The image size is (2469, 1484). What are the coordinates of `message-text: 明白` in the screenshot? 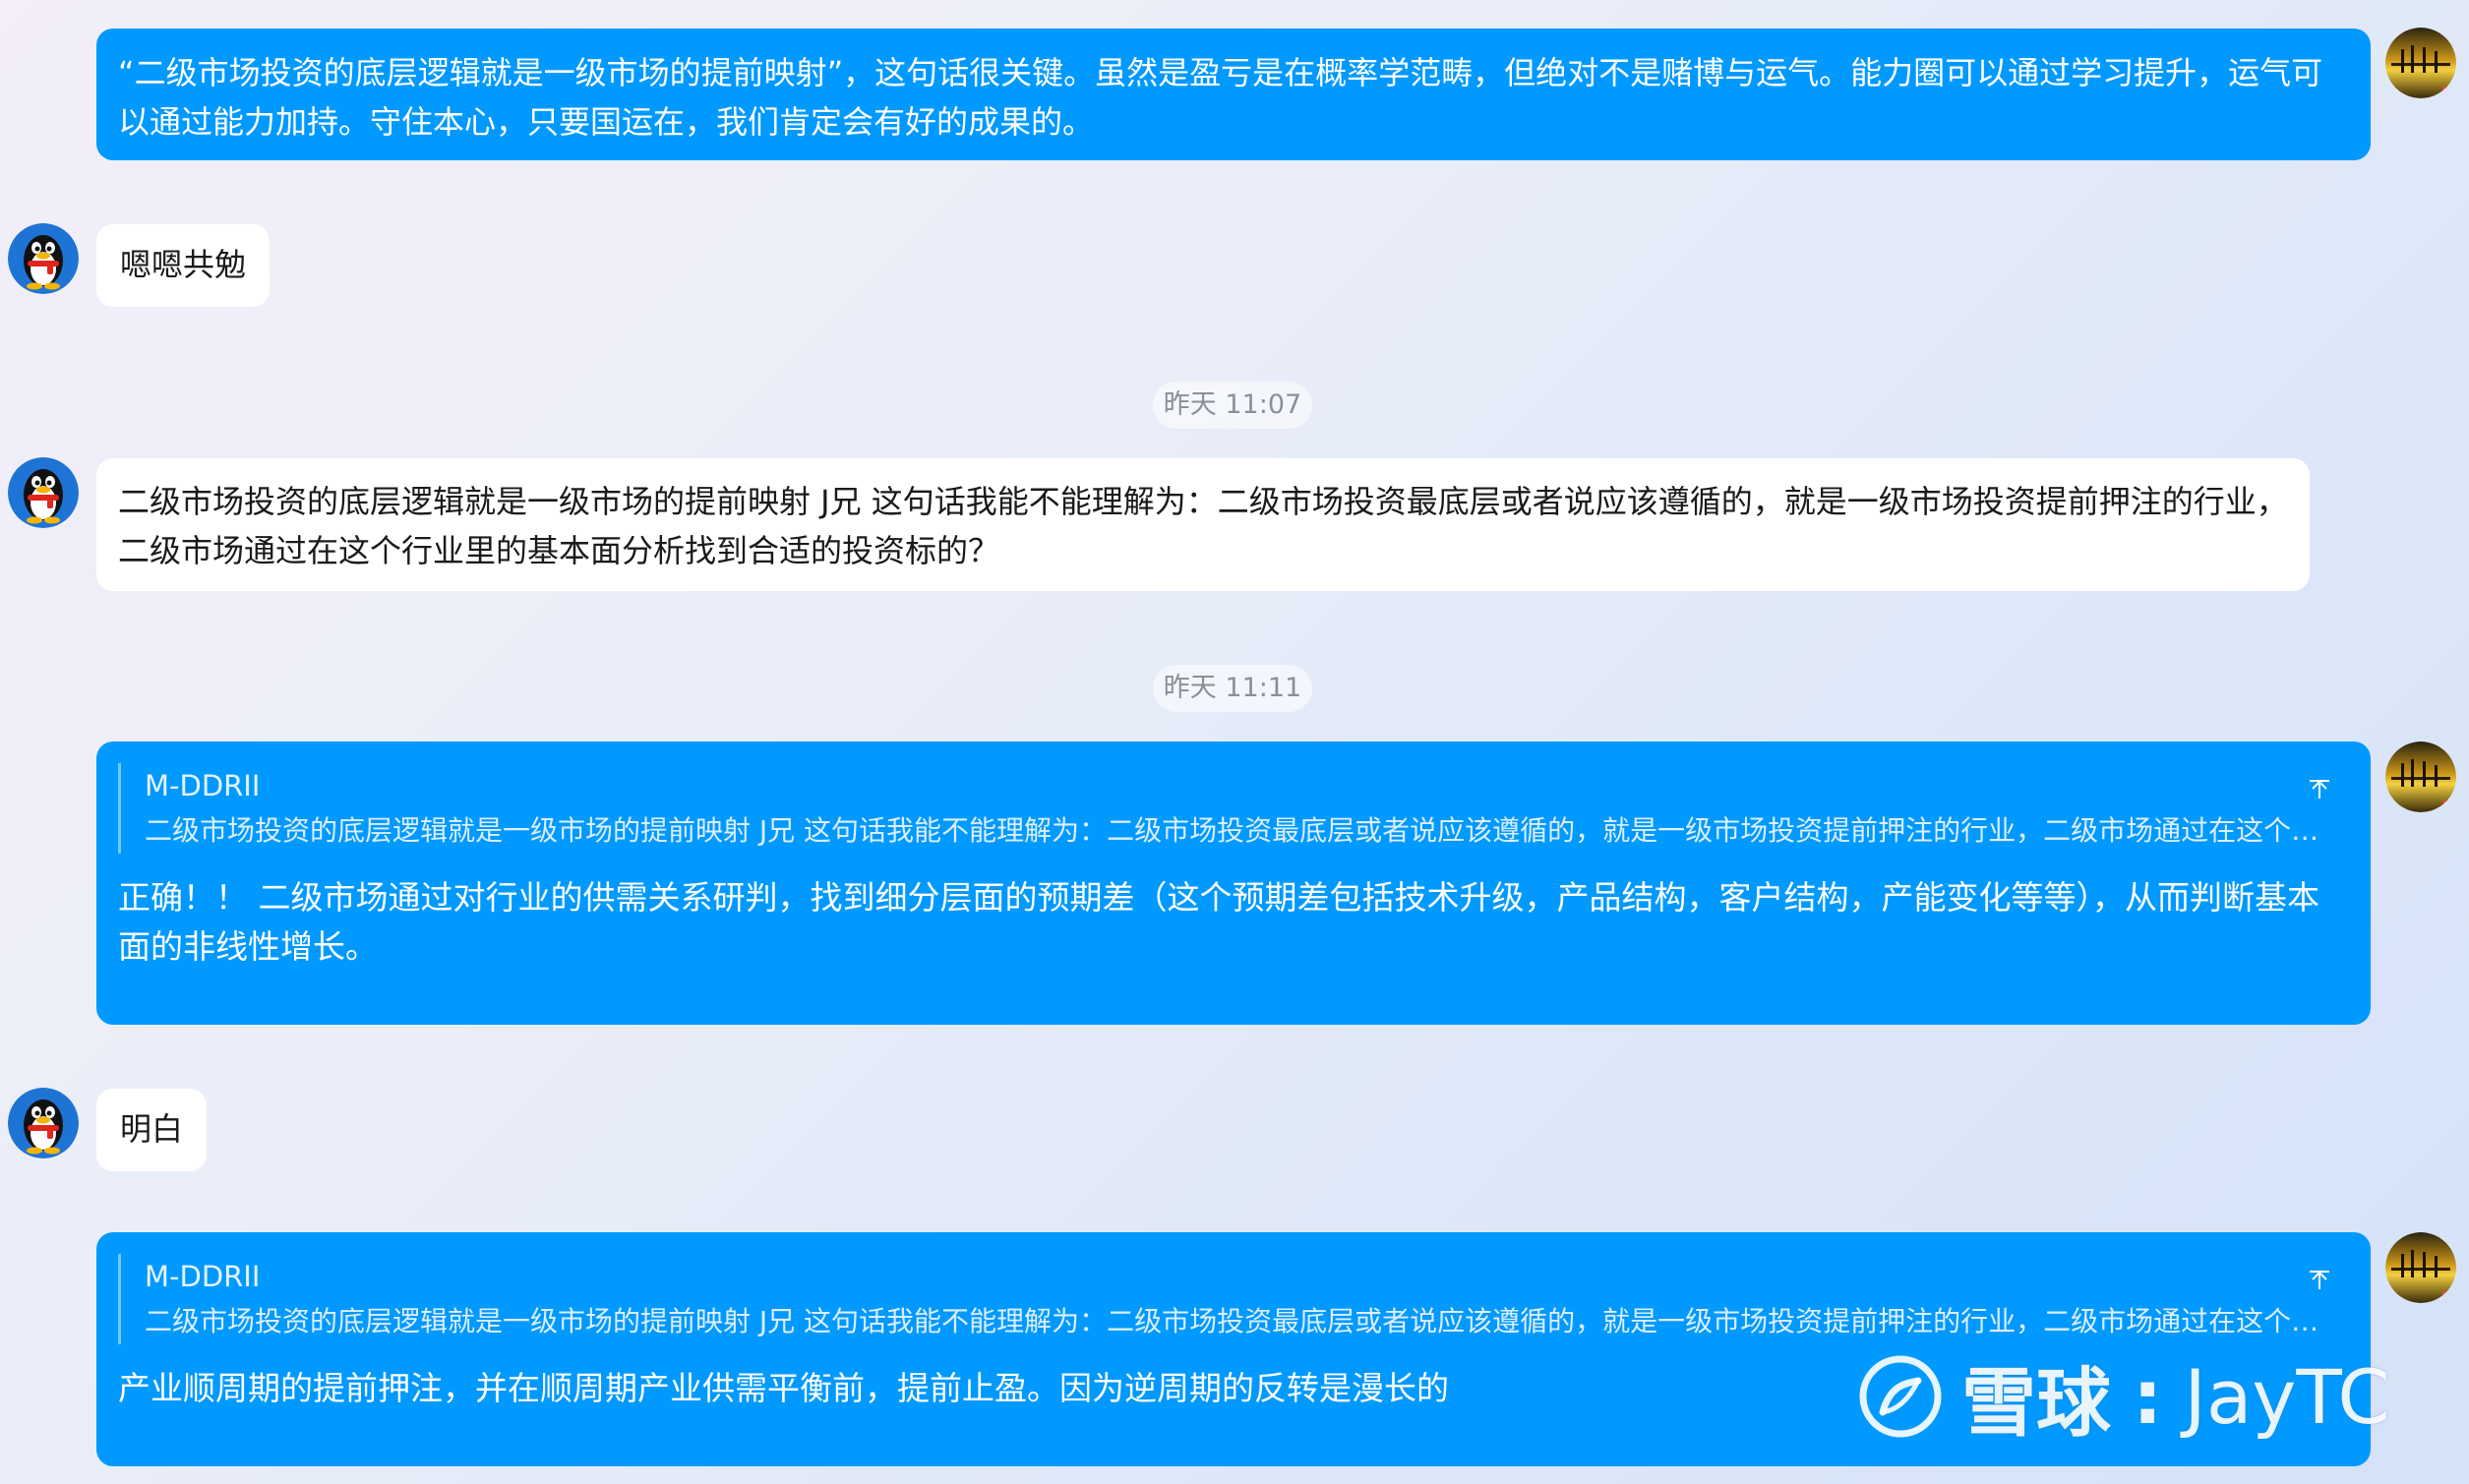 It's located at (152, 1129).